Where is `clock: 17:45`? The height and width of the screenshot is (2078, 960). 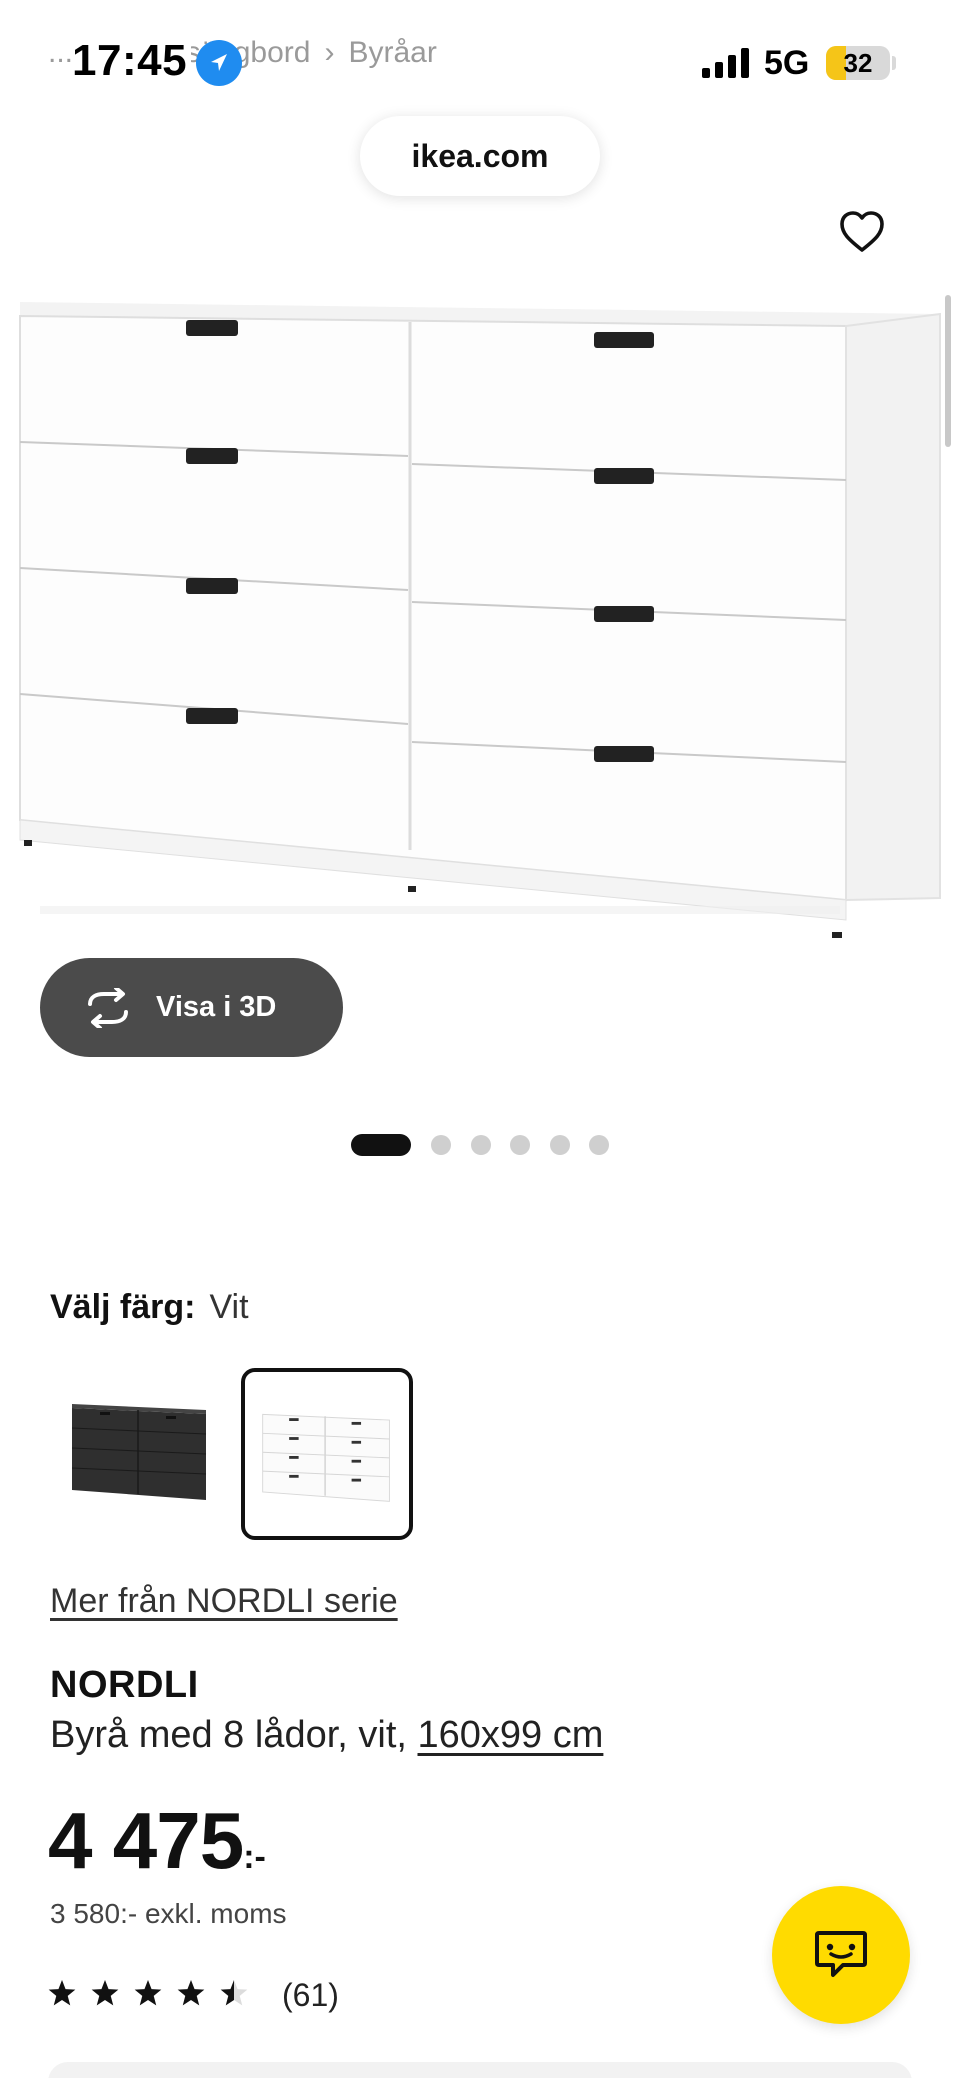
clock: 17:45 is located at coordinates (132, 61).